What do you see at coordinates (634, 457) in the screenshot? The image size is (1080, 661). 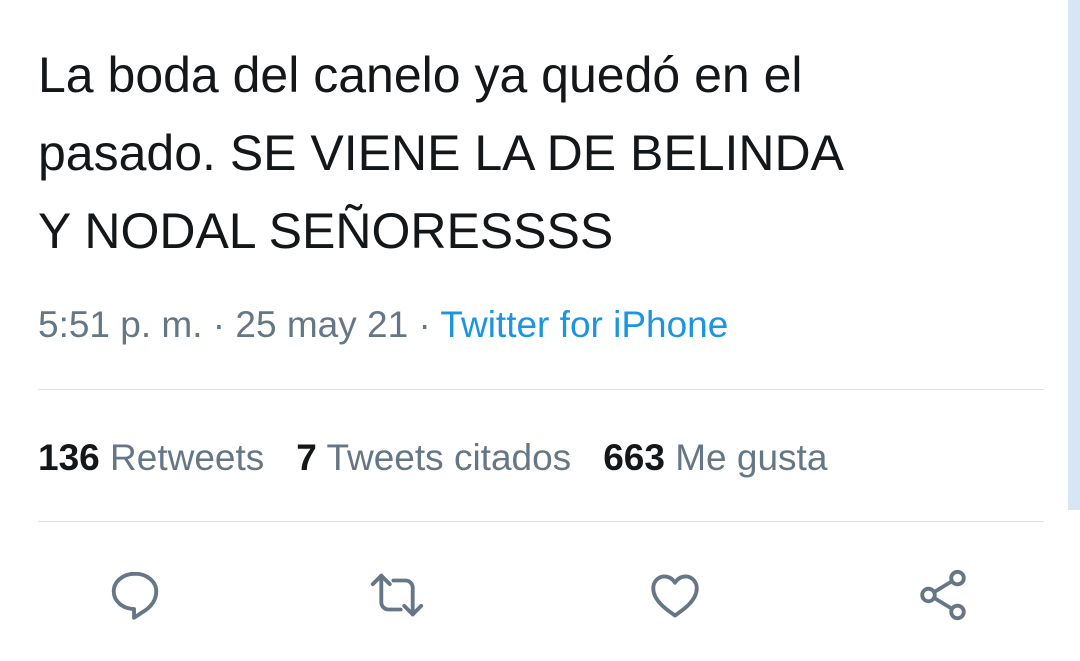 I see `likes-count: 663` at bounding box center [634, 457].